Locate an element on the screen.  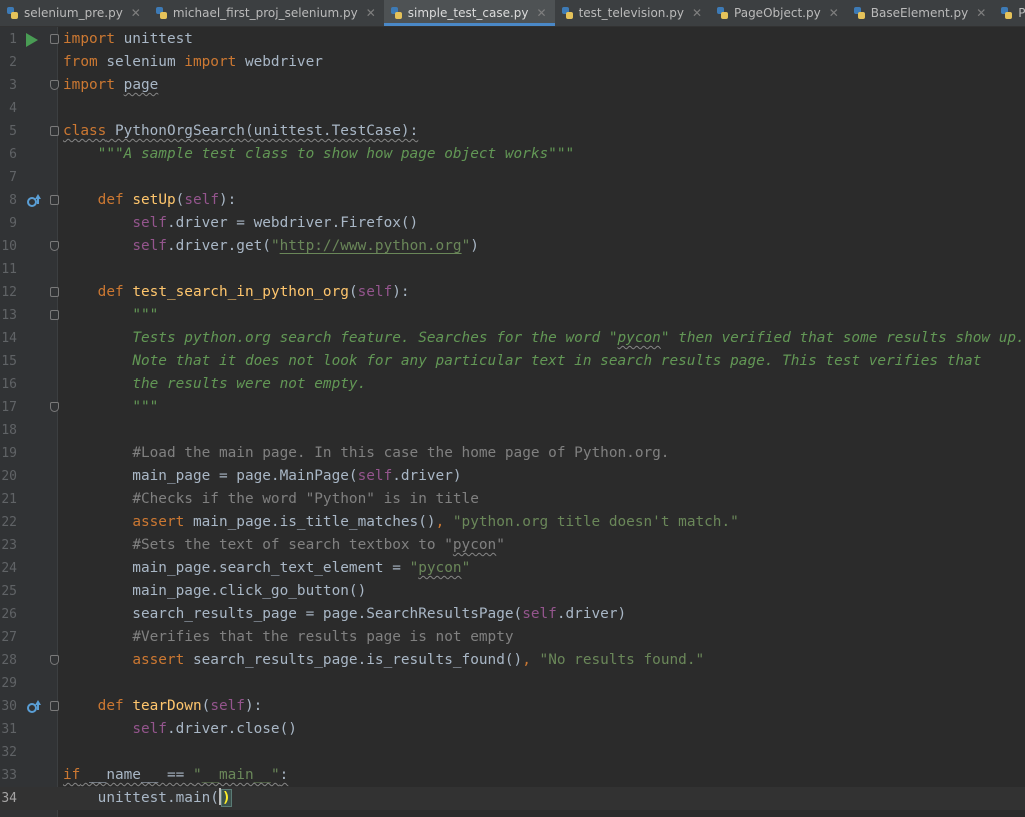
code-token: def is located at coordinates (110, 706).